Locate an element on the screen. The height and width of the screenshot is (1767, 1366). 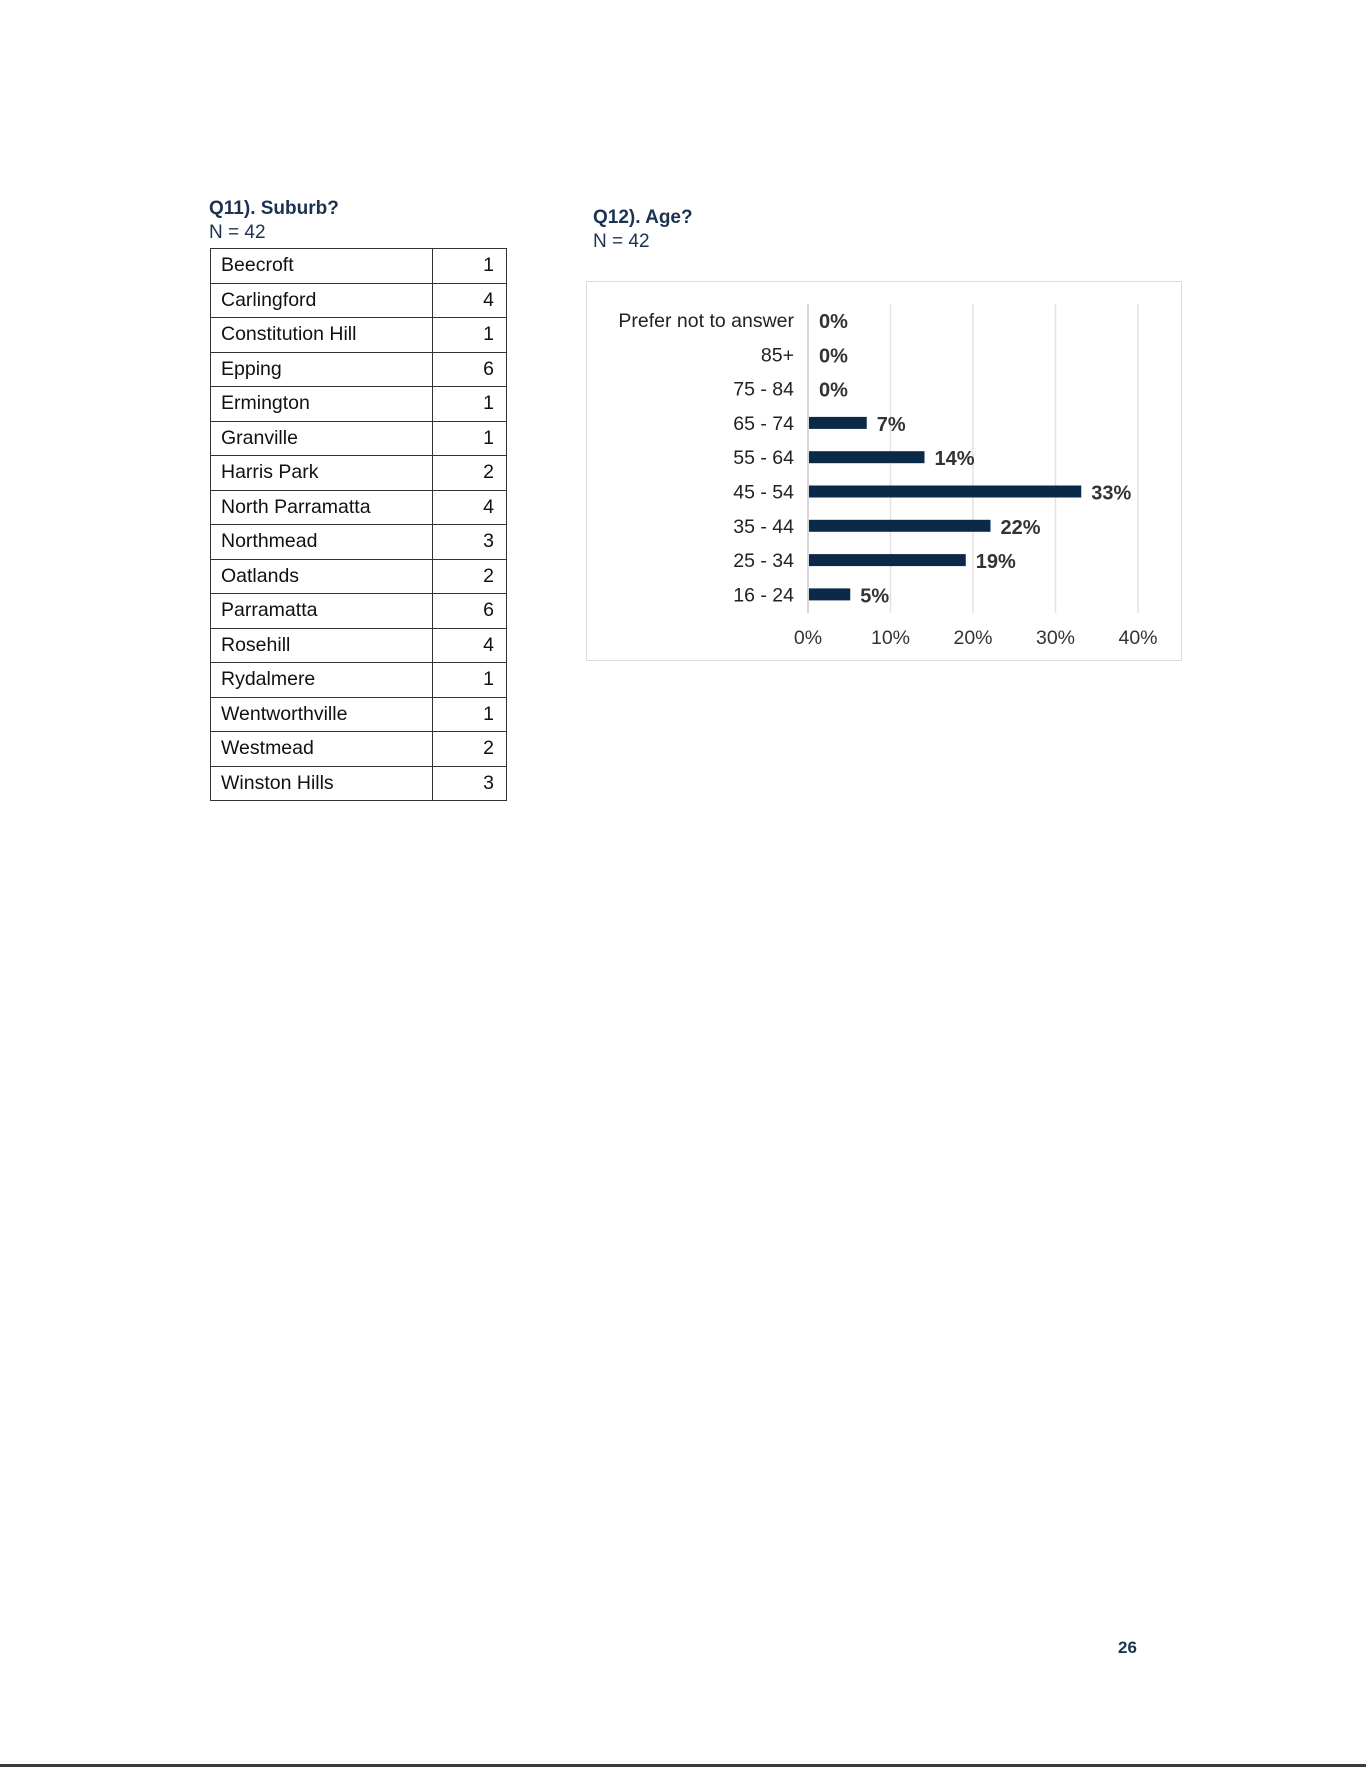
table-row: North Parramatta 4 is located at coordinates (358, 507).